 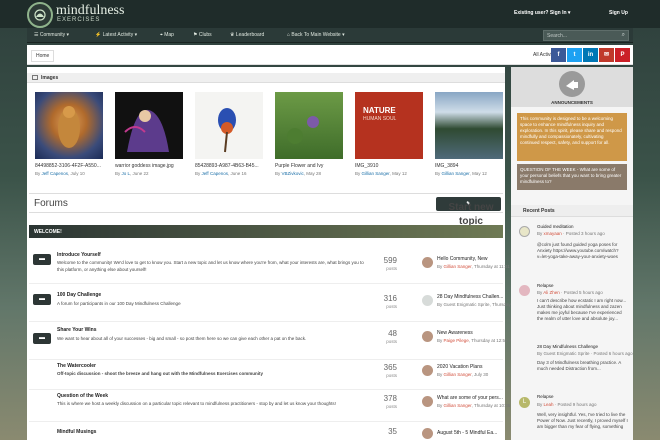 What do you see at coordinates (553, 233) in the screenshot?
I see `recent-post-author: xmayaan` at bounding box center [553, 233].